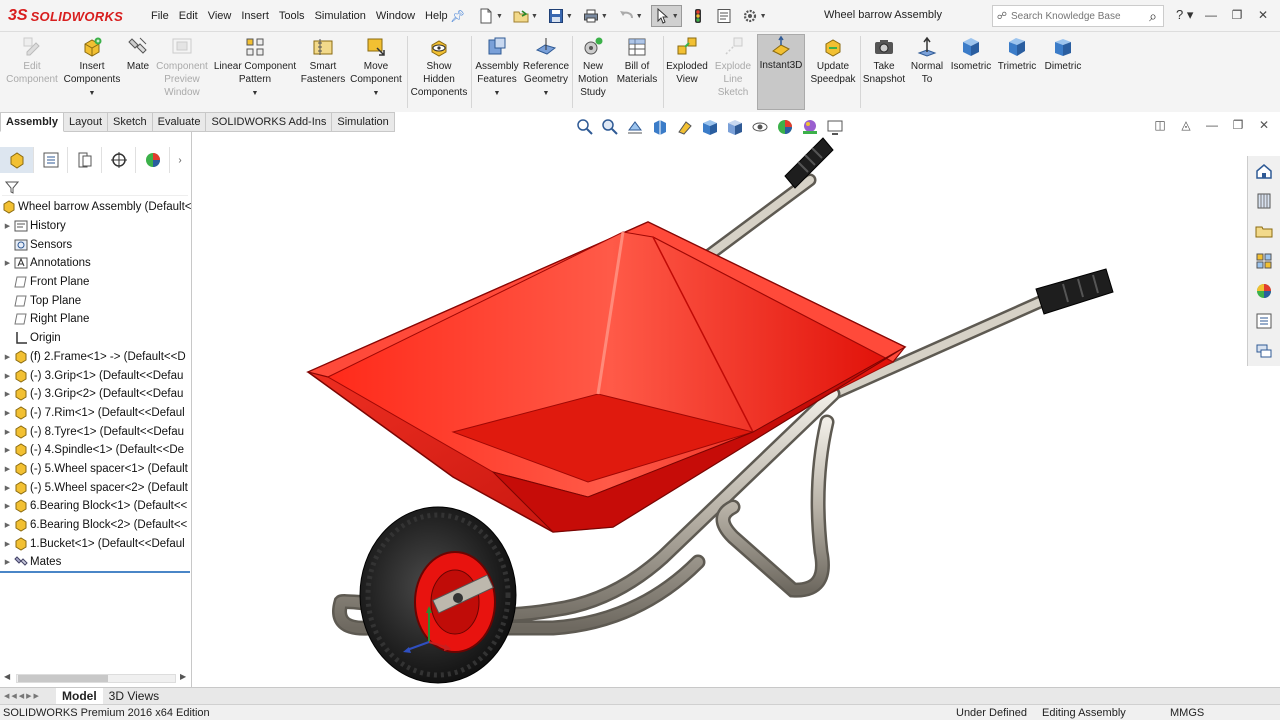 The image size is (1280, 720). What do you see at coordinates (376, 68) in the screenshot?
I see `move-component-button: Move Component ▼` at bounding box center [376, 68].